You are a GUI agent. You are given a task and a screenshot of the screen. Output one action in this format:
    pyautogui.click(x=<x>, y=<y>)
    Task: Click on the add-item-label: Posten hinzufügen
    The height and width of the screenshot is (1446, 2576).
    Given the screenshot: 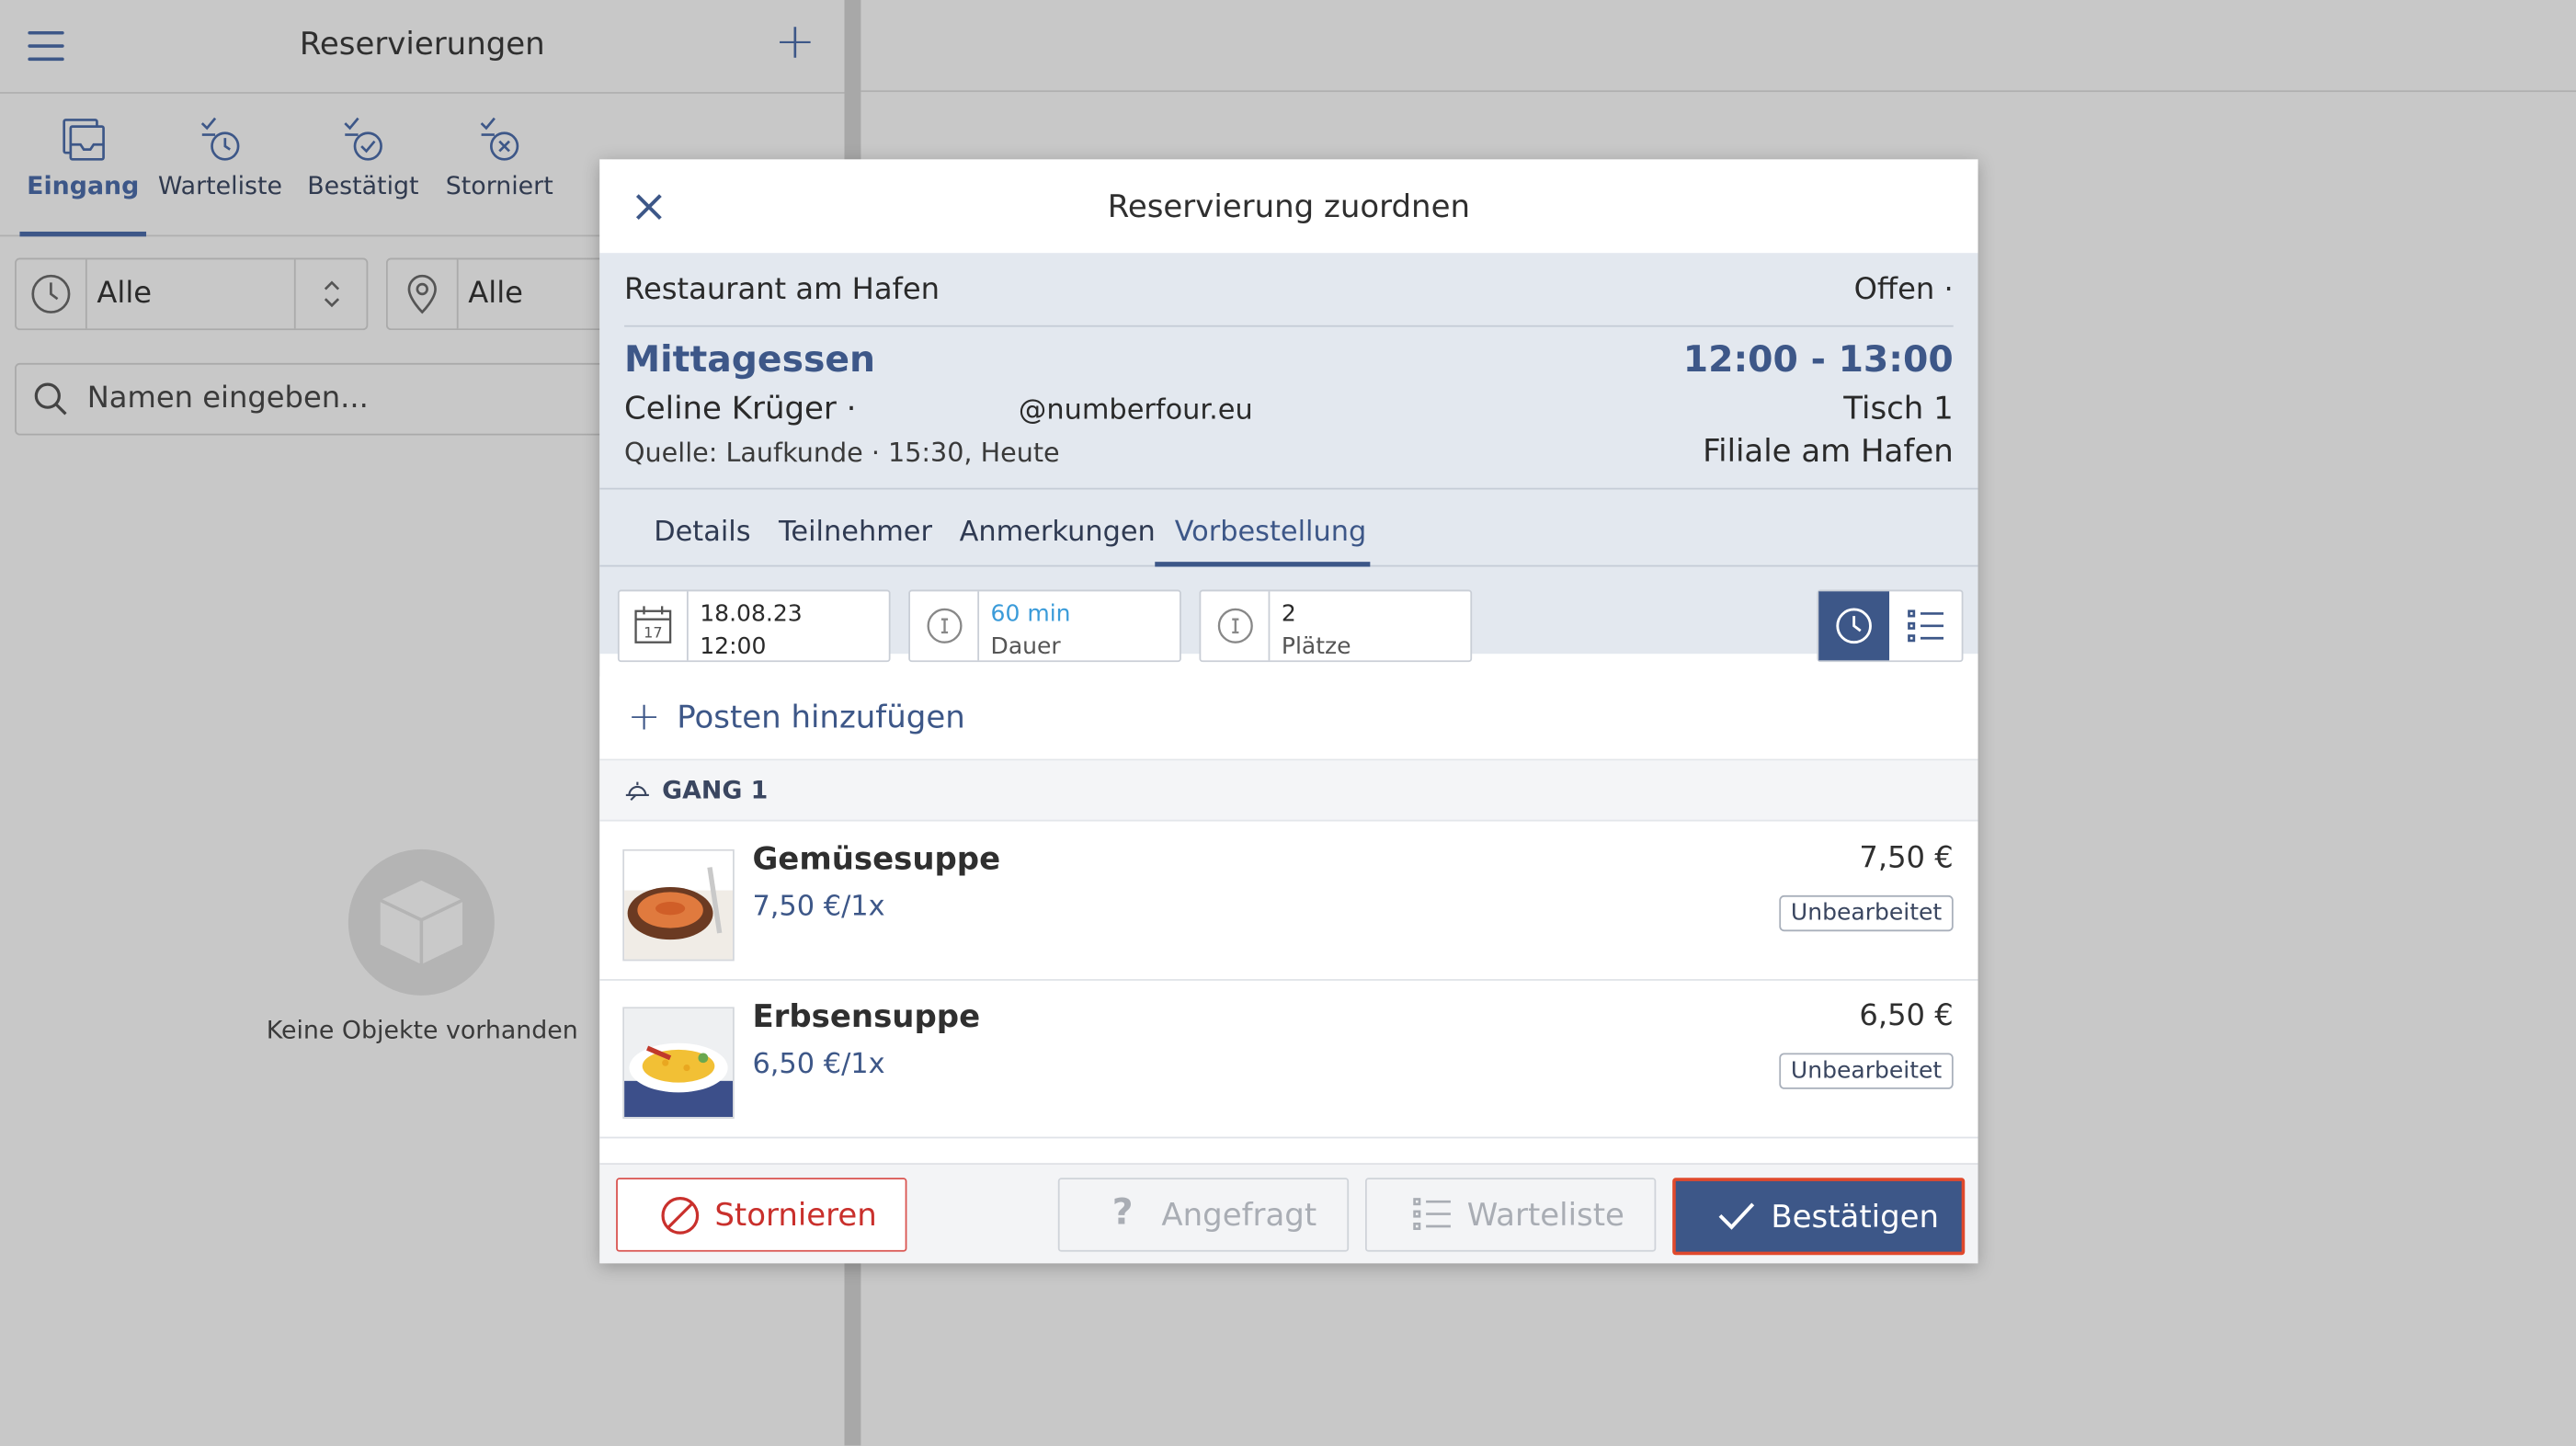 What is the action you would take?
    pyautogui.click(x=821, y=718)
    